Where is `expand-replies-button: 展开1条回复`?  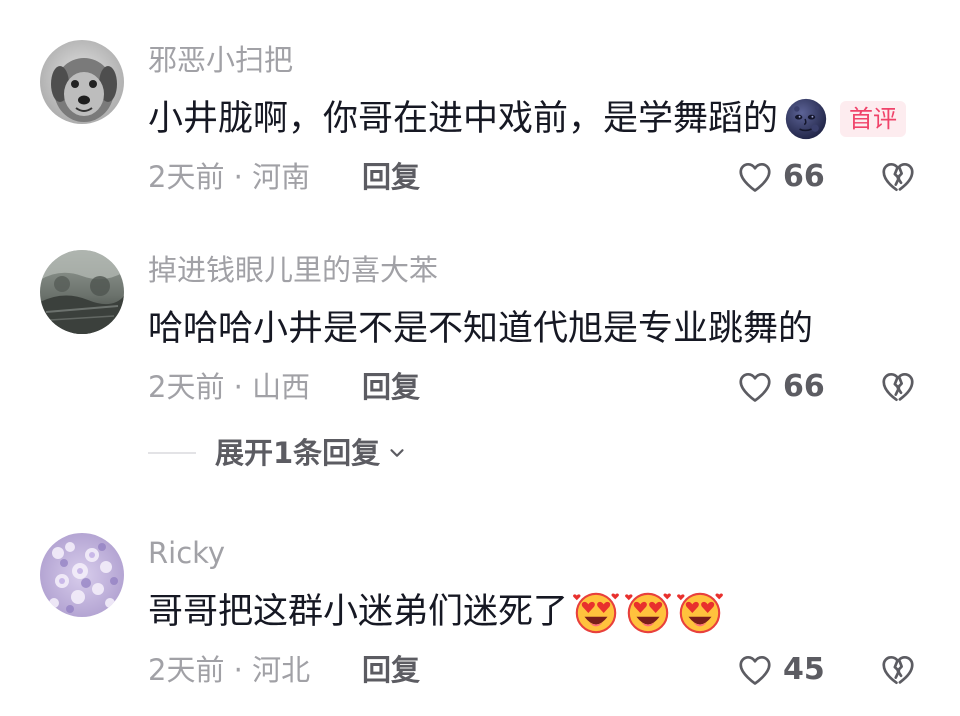
expand-replies-button: 展开1条回复 is located at coordinates (311, 453).